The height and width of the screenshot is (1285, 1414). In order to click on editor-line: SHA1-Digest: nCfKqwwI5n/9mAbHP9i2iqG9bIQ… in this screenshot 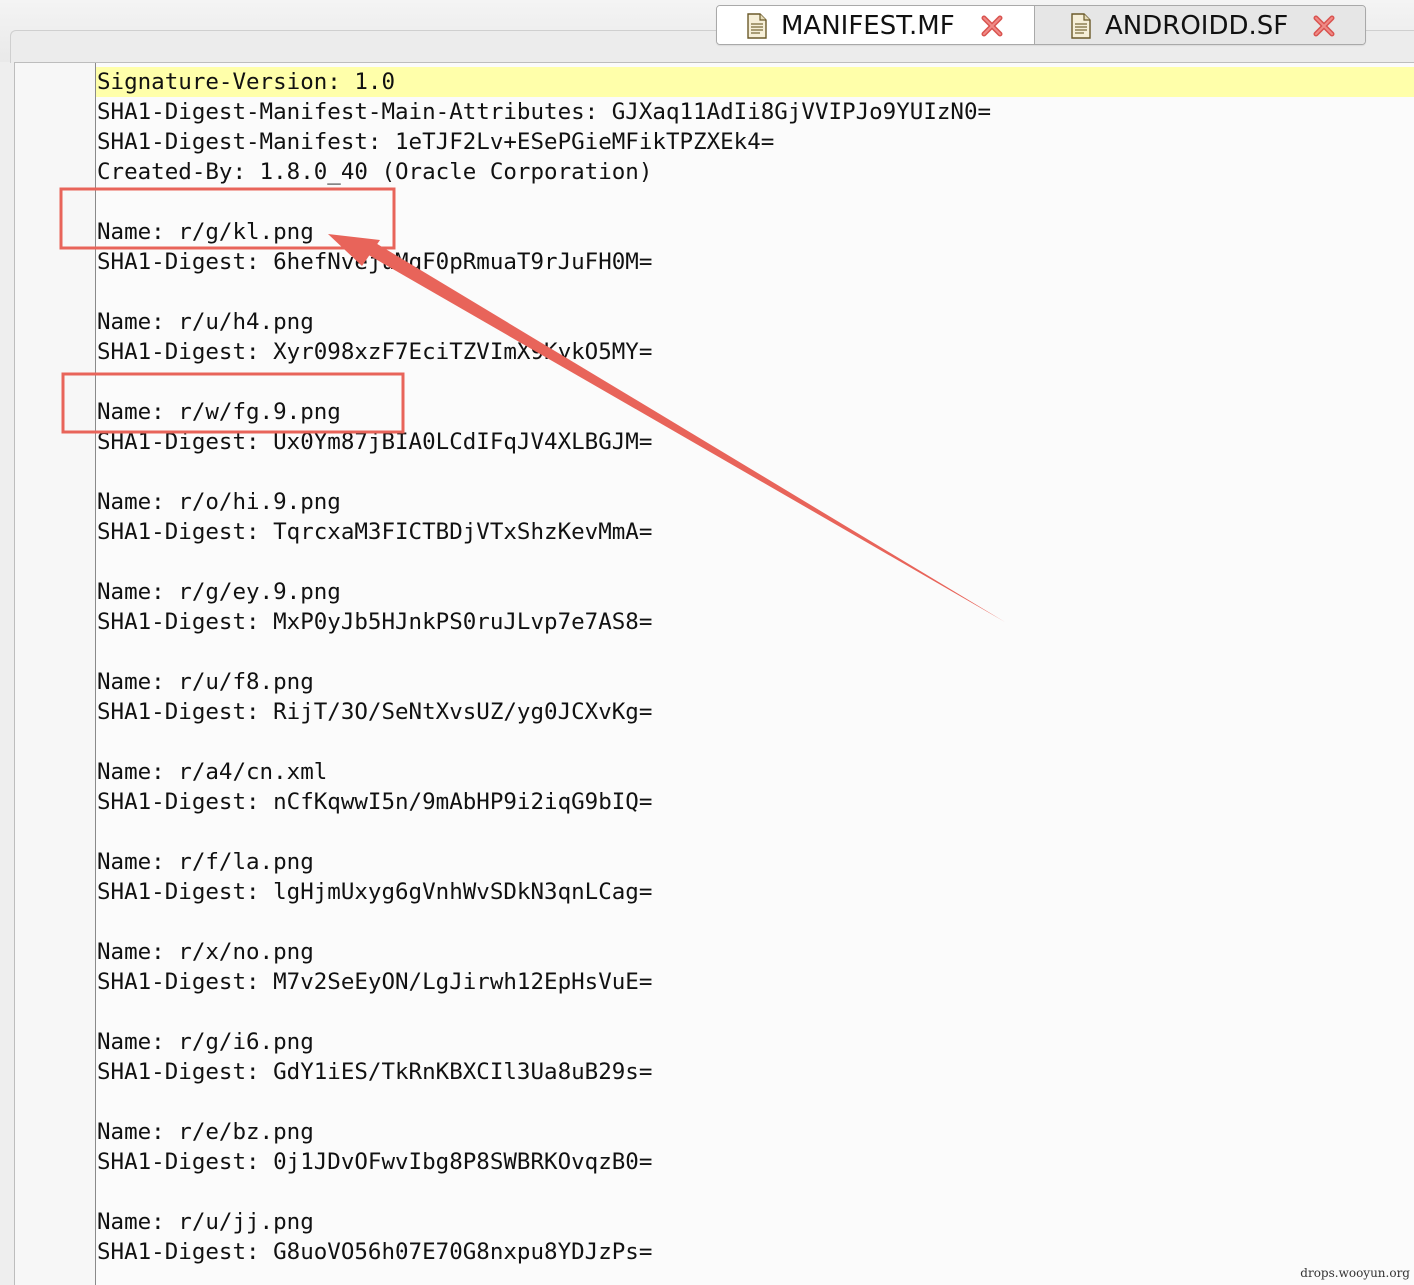, I will do `click(544, 802)`.